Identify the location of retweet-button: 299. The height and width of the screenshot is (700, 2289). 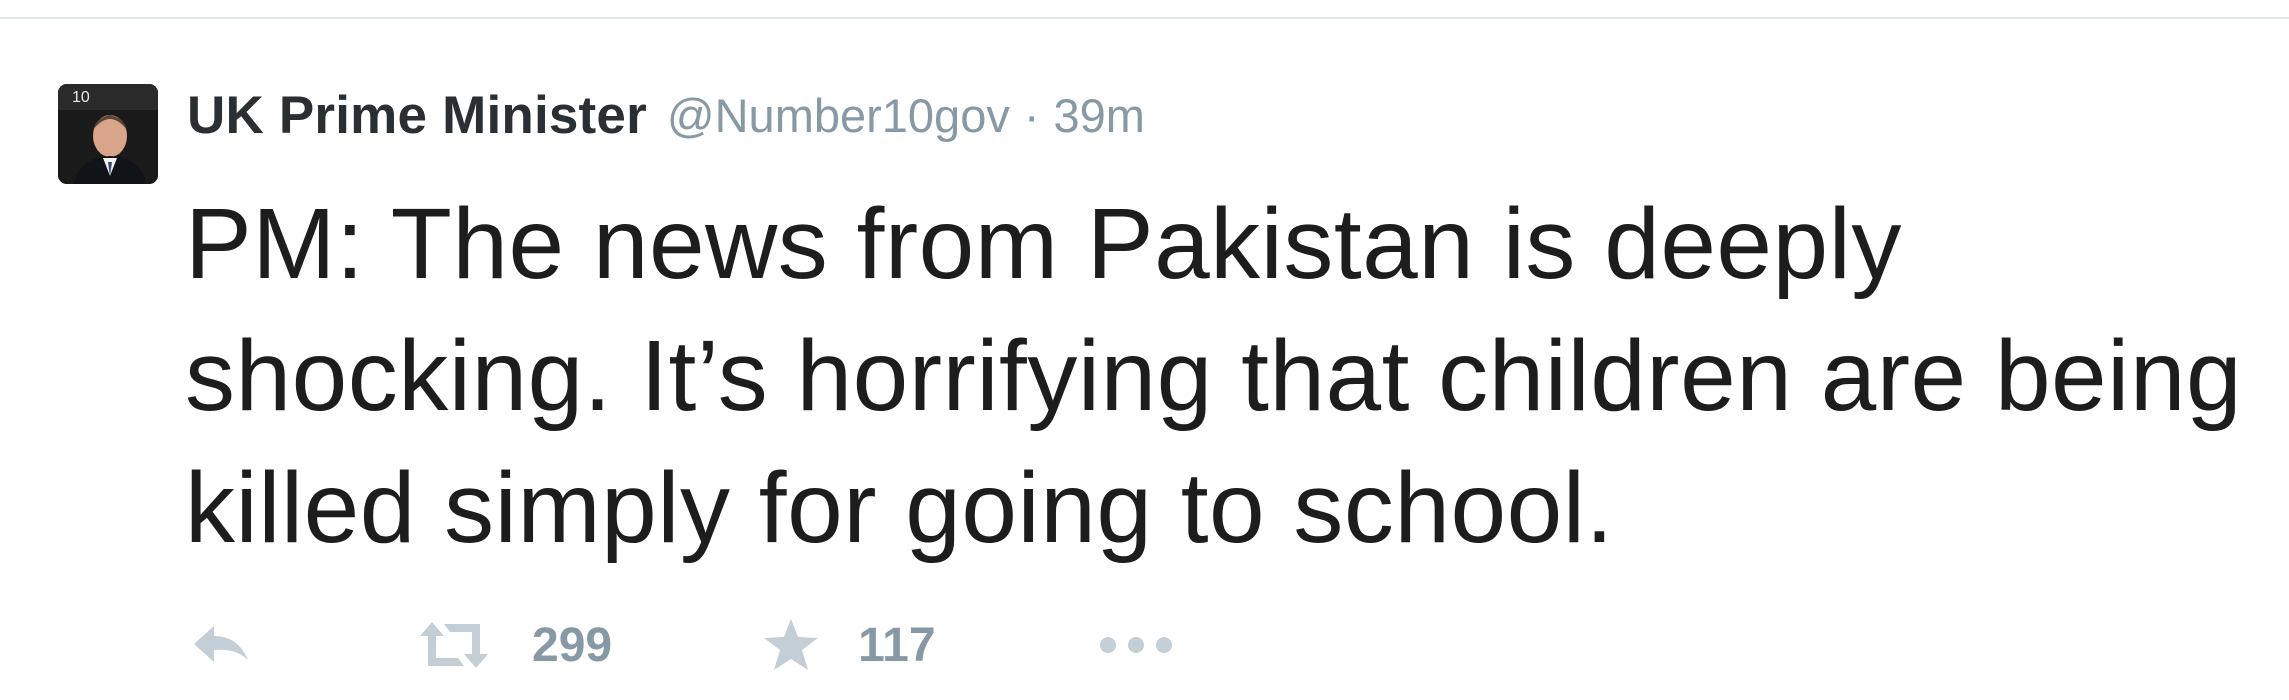
(513, 645).